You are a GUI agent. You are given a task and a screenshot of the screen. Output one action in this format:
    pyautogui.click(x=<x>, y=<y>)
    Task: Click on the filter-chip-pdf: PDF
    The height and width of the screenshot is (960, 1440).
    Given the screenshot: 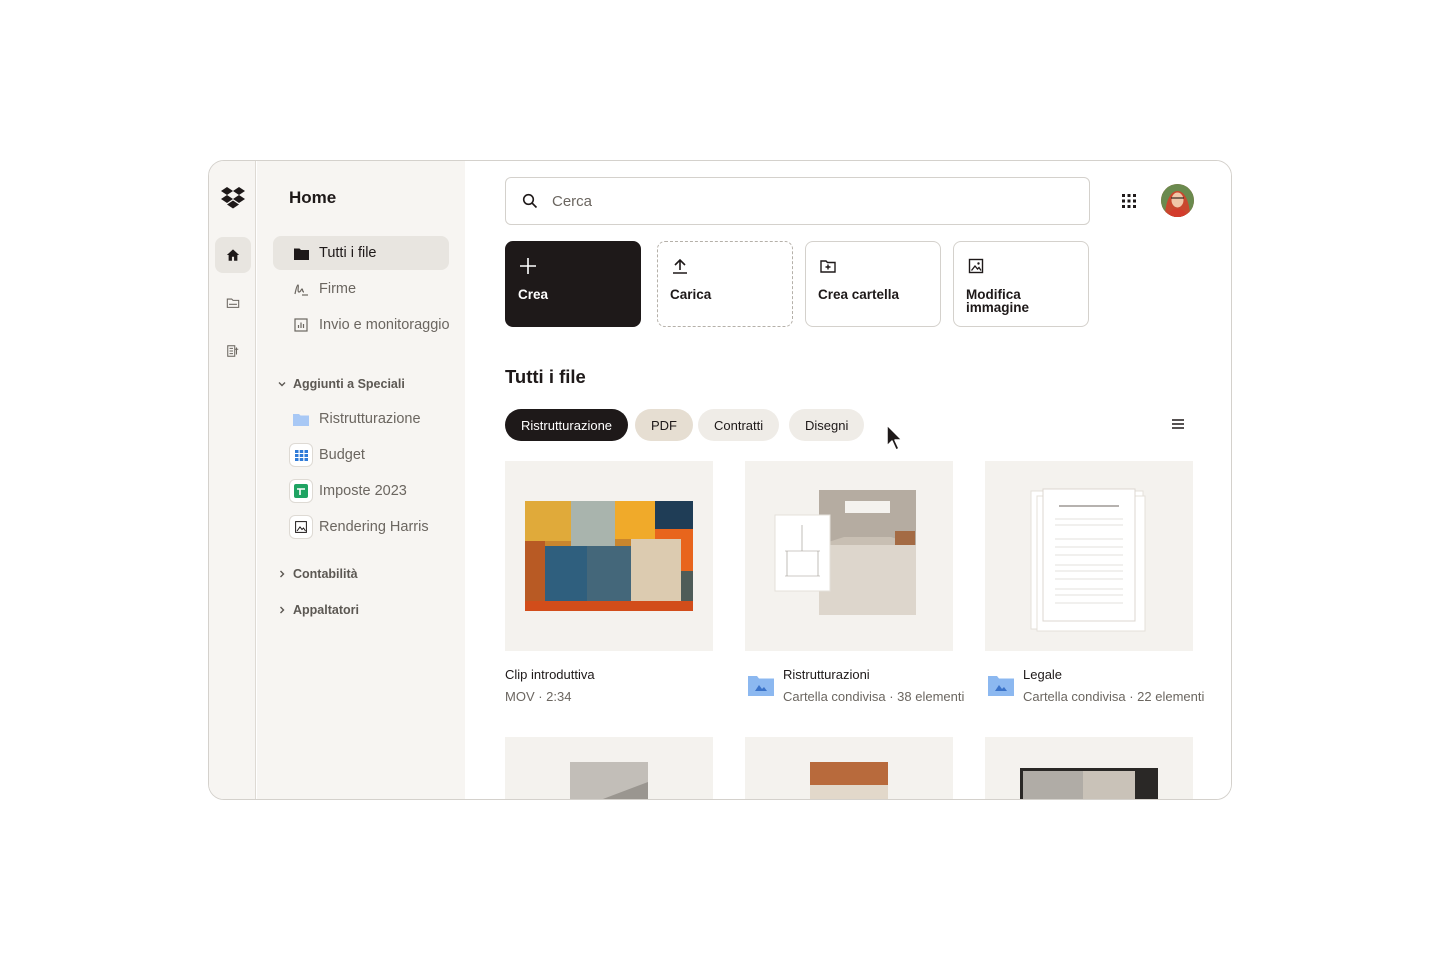 What is the action you would take?
    pyautogui.click(x=664, y=425)
    